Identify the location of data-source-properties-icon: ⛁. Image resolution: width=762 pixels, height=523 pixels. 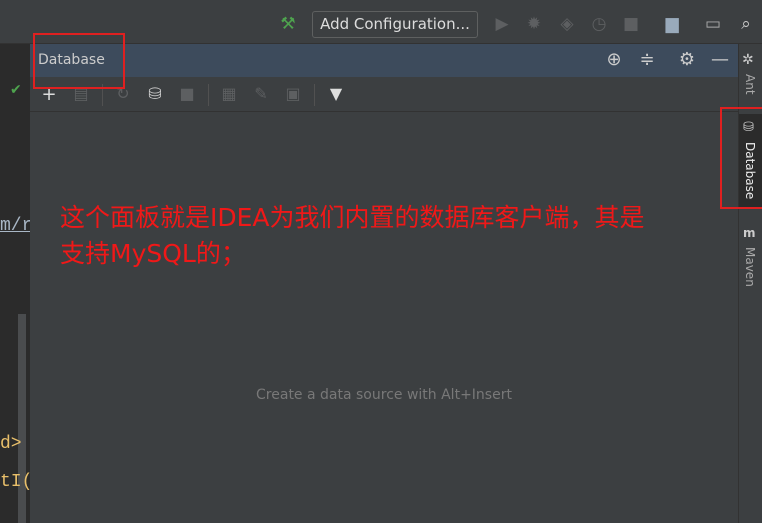
(155, 93).